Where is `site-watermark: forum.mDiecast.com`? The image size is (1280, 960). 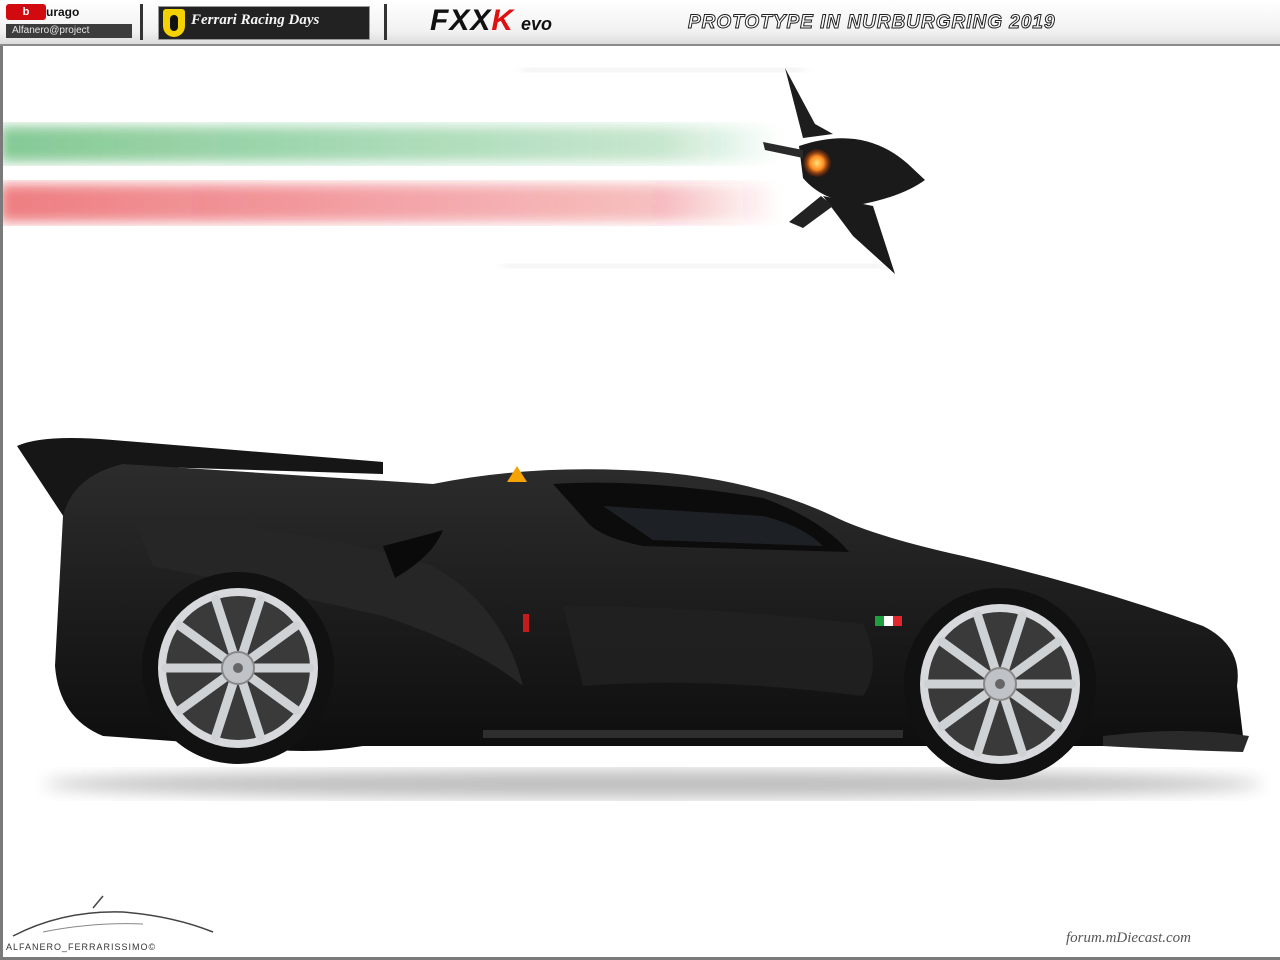
site-watermark: forum.mDiecast.com is located at coordinates (1128, 938).